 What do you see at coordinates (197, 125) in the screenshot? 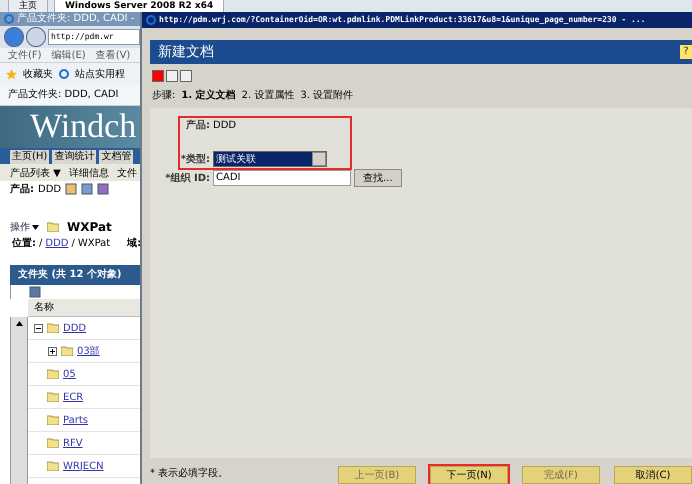
I see `field-label: 产品:` at bounding box center [197, 125].